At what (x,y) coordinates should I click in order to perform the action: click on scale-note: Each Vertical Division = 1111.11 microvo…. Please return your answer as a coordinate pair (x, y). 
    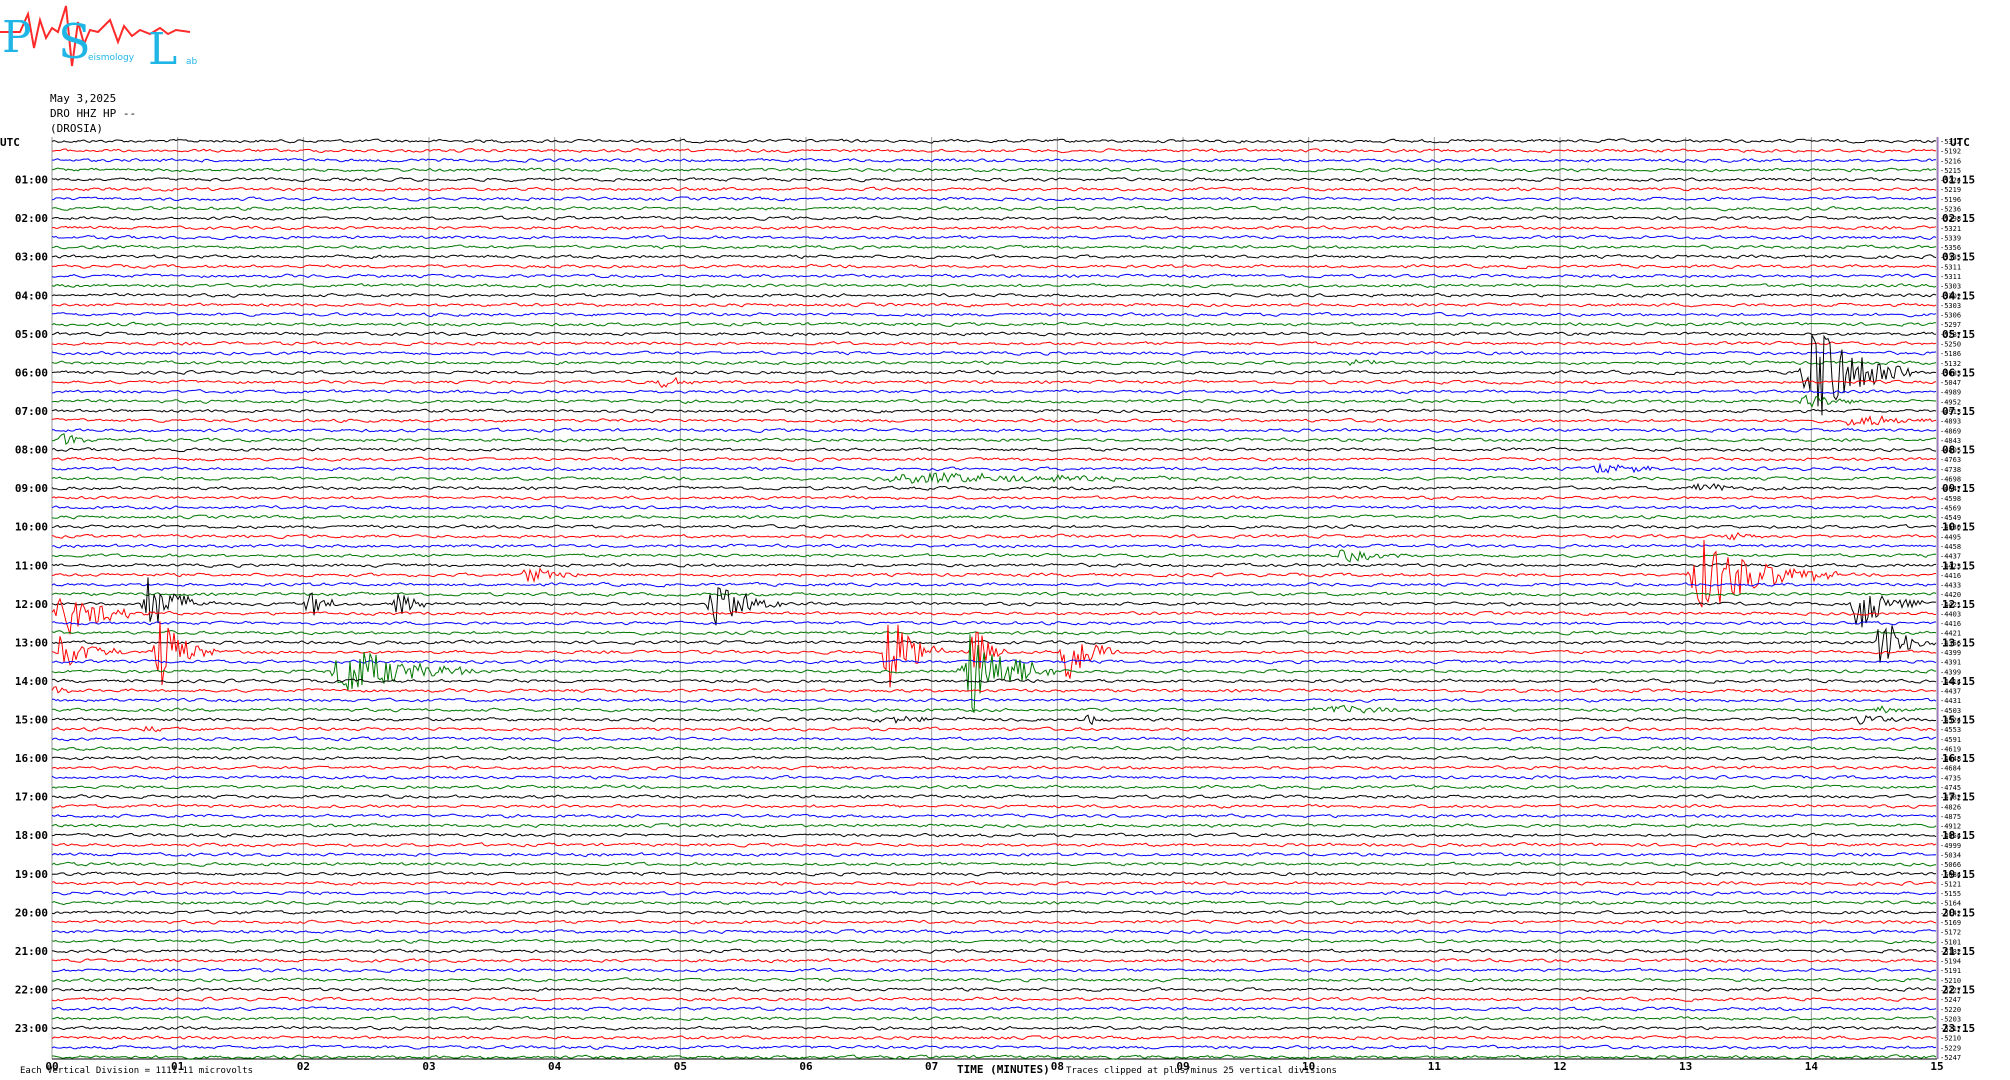
    Looking at the image, I should click on (136, 1071).